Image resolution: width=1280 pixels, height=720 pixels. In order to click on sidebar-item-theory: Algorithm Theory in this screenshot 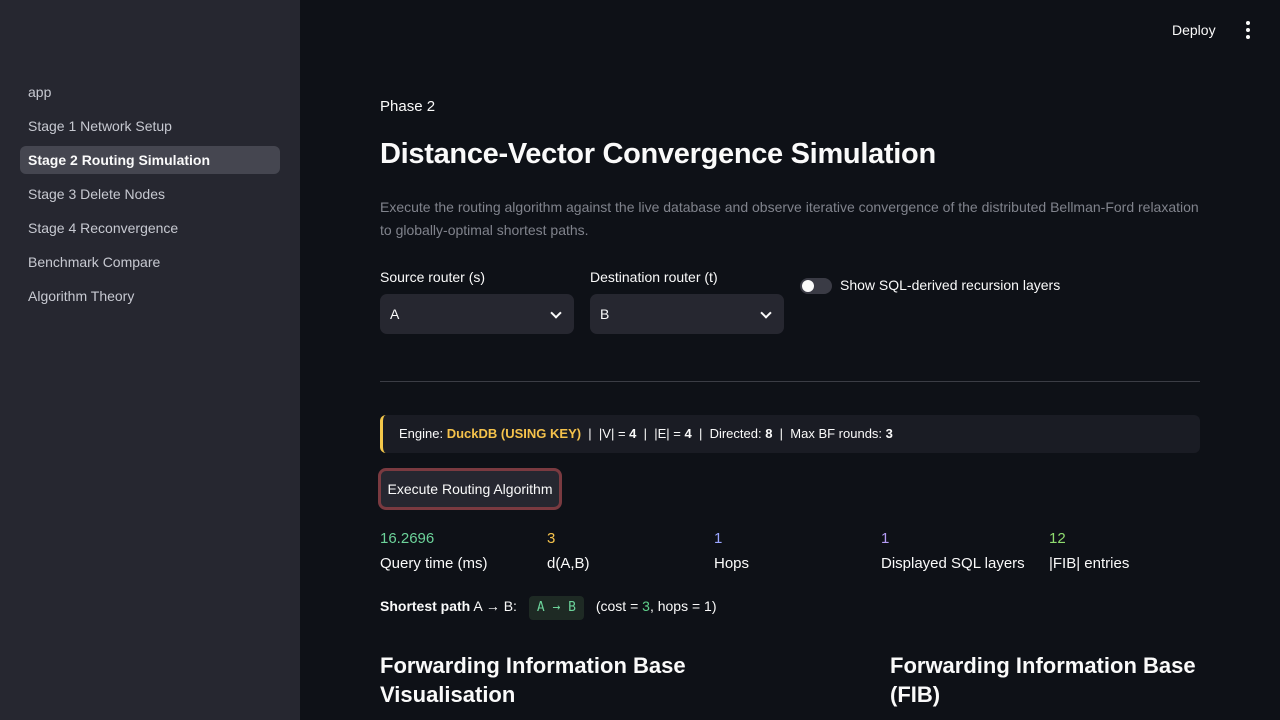, I will do `click(150, 296)`.